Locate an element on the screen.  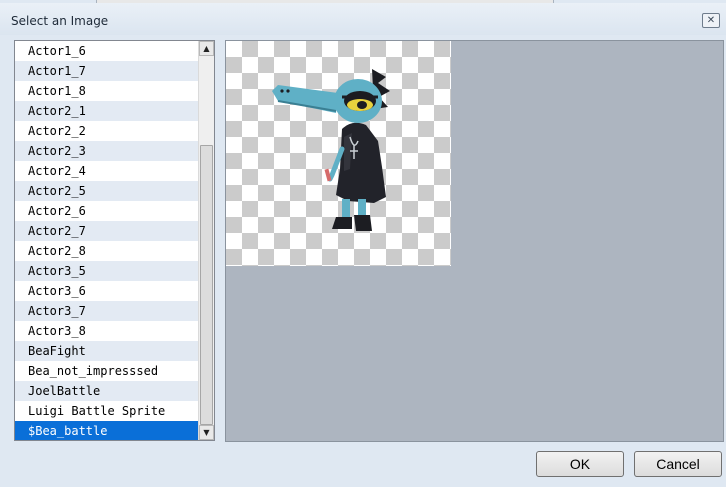
list-item: Actor1_8 is located at coordinates (107, 91).